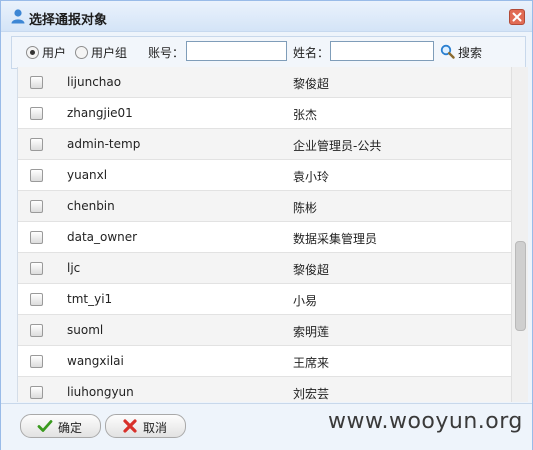  What do you see at coordinates (305, 301) in the screenshot?
I see `row-name: 小易` at bounding box center [305, 301].